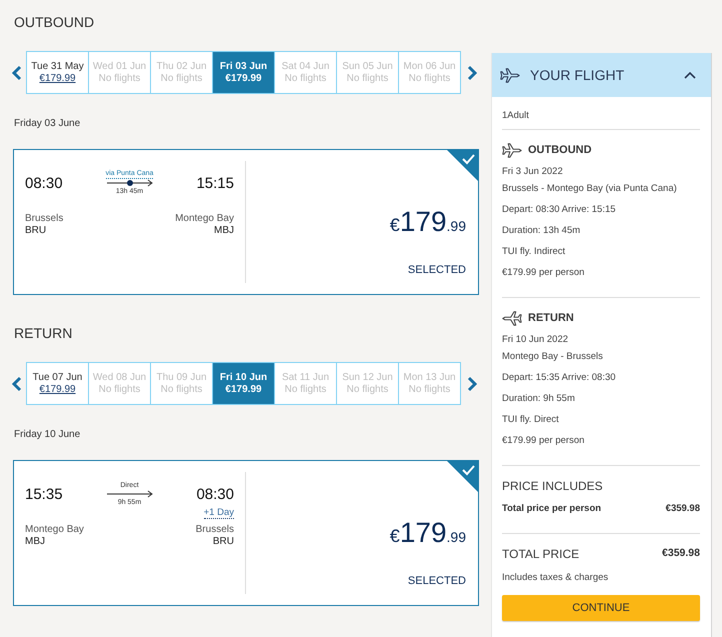  Describe the element at coordinates (601, 608) in the screenshot. I see `continue-button: CONTINUE` at that location.